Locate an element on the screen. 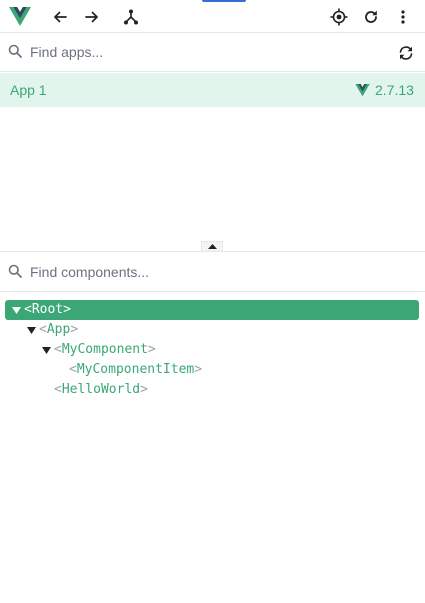 The height and width of the screenshot is (603, 425). split-resize-handle is located at coordinates (212, 246).